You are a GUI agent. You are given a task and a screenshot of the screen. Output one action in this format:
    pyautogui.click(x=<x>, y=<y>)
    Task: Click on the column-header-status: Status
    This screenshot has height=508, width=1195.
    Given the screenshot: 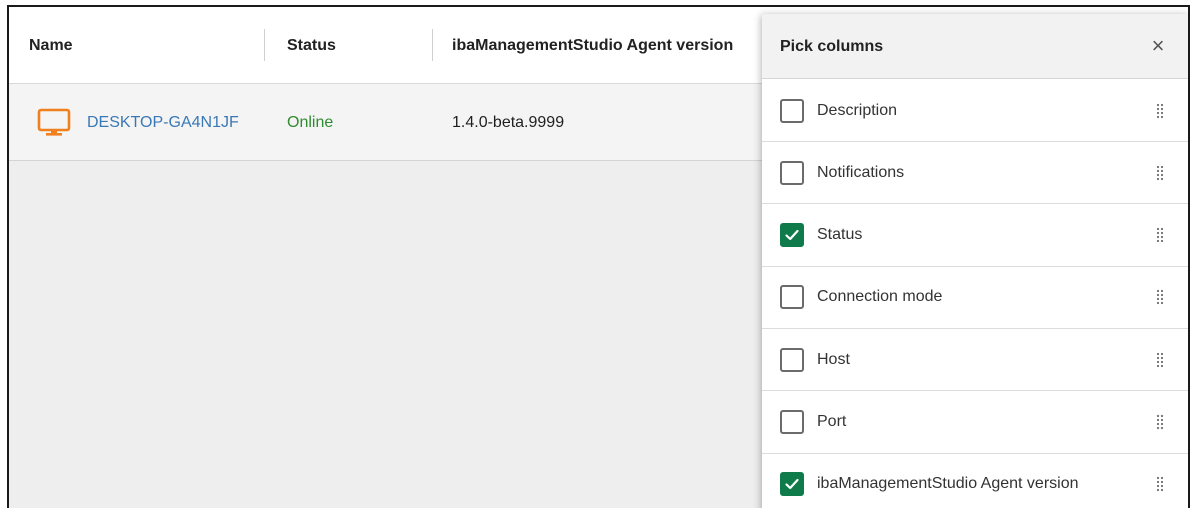 What is the action you would take?
    pyautogui.click(x=357, y=45)
    